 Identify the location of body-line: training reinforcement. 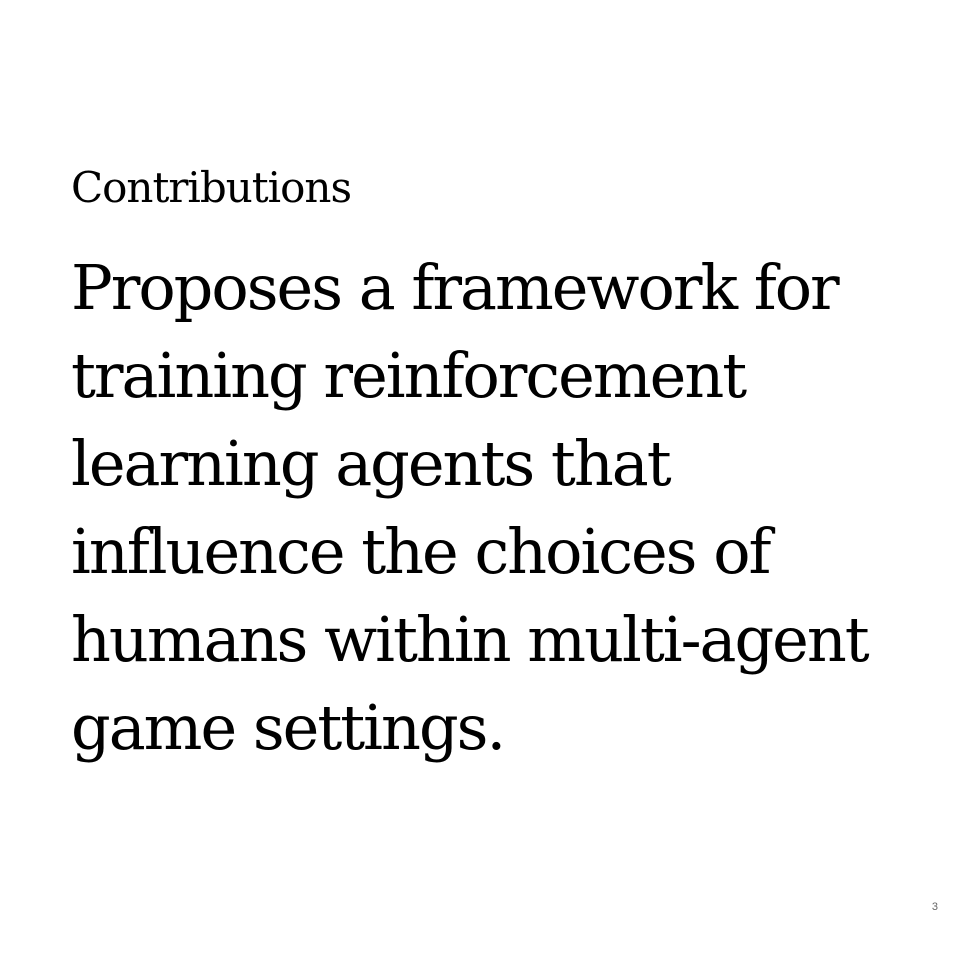
(409, 375).